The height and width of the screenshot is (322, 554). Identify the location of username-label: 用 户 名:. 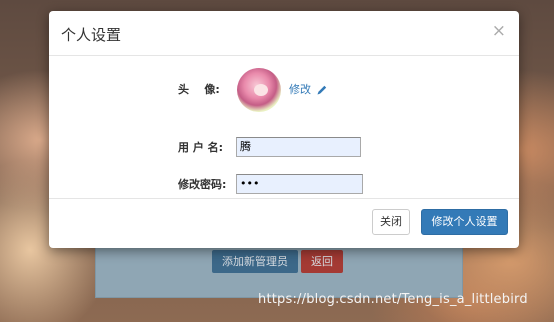
(201, 147).